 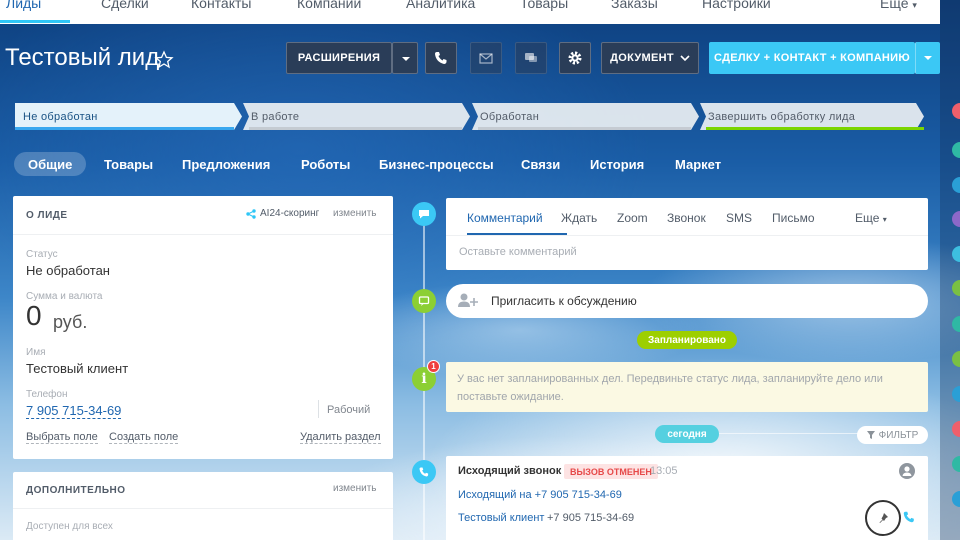 I want to click on tab-links: Связи, so click(x=540, y=164).